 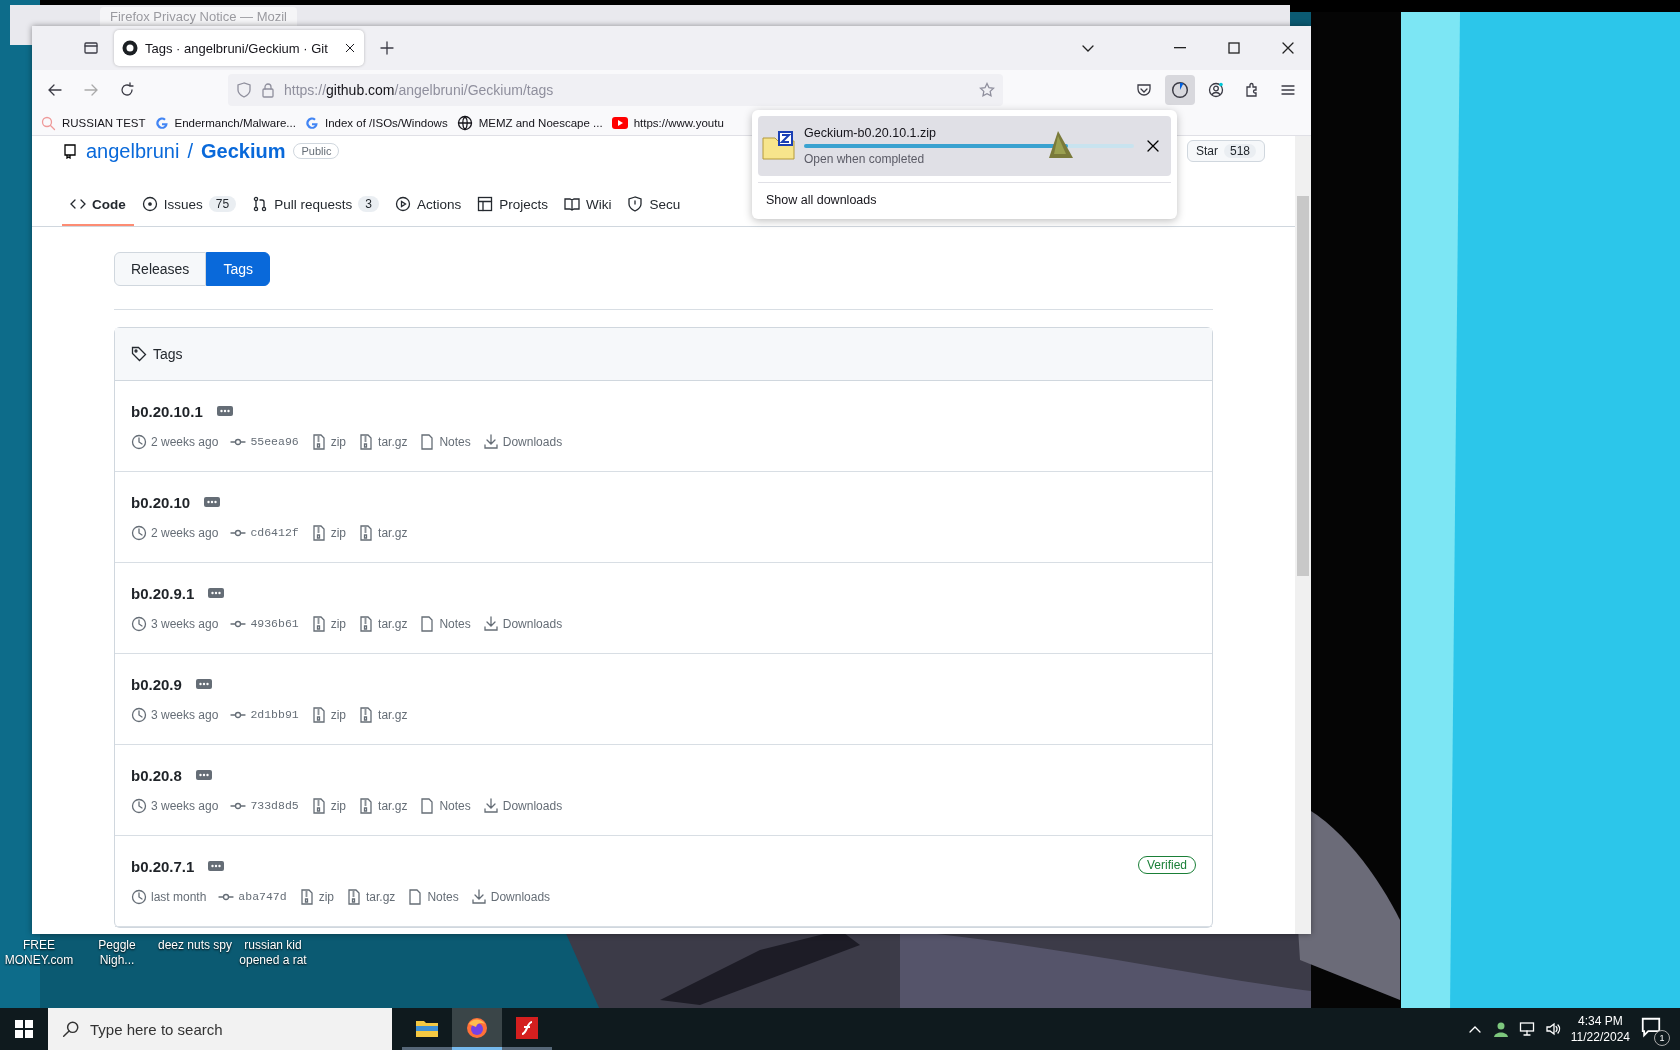 I want to click on tag-link: b0.20.9, so click(x=156, y=684).